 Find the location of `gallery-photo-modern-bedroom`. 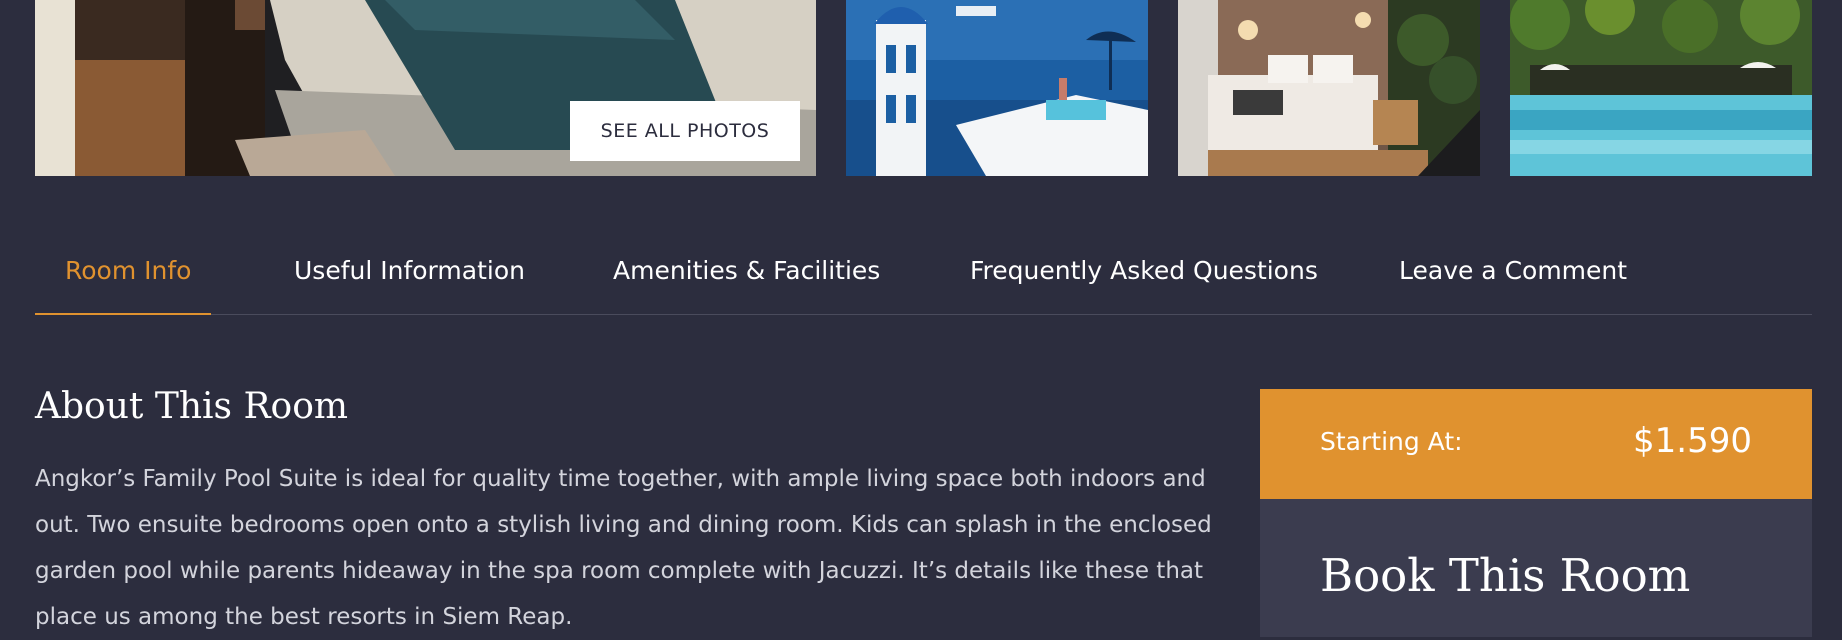

gallery-photo-modern-bedroom is located at coordinates (1329, 88).